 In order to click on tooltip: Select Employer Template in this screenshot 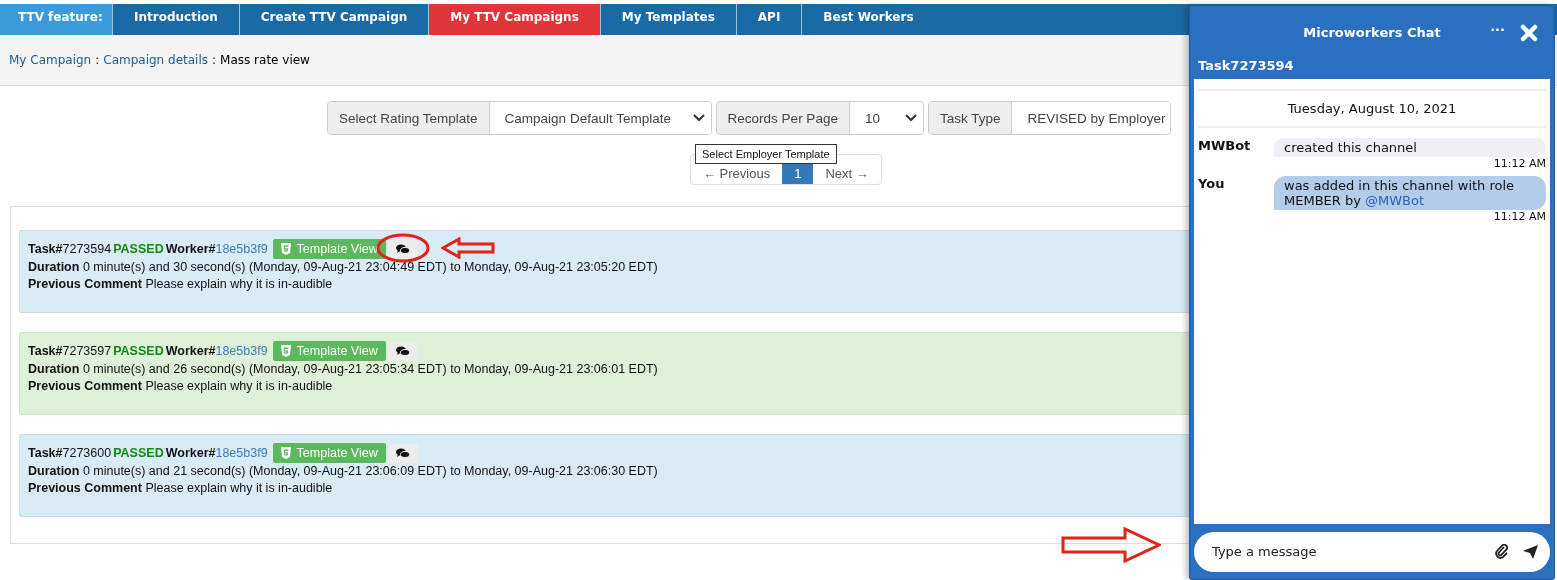, I will do `click(766, 154)`.